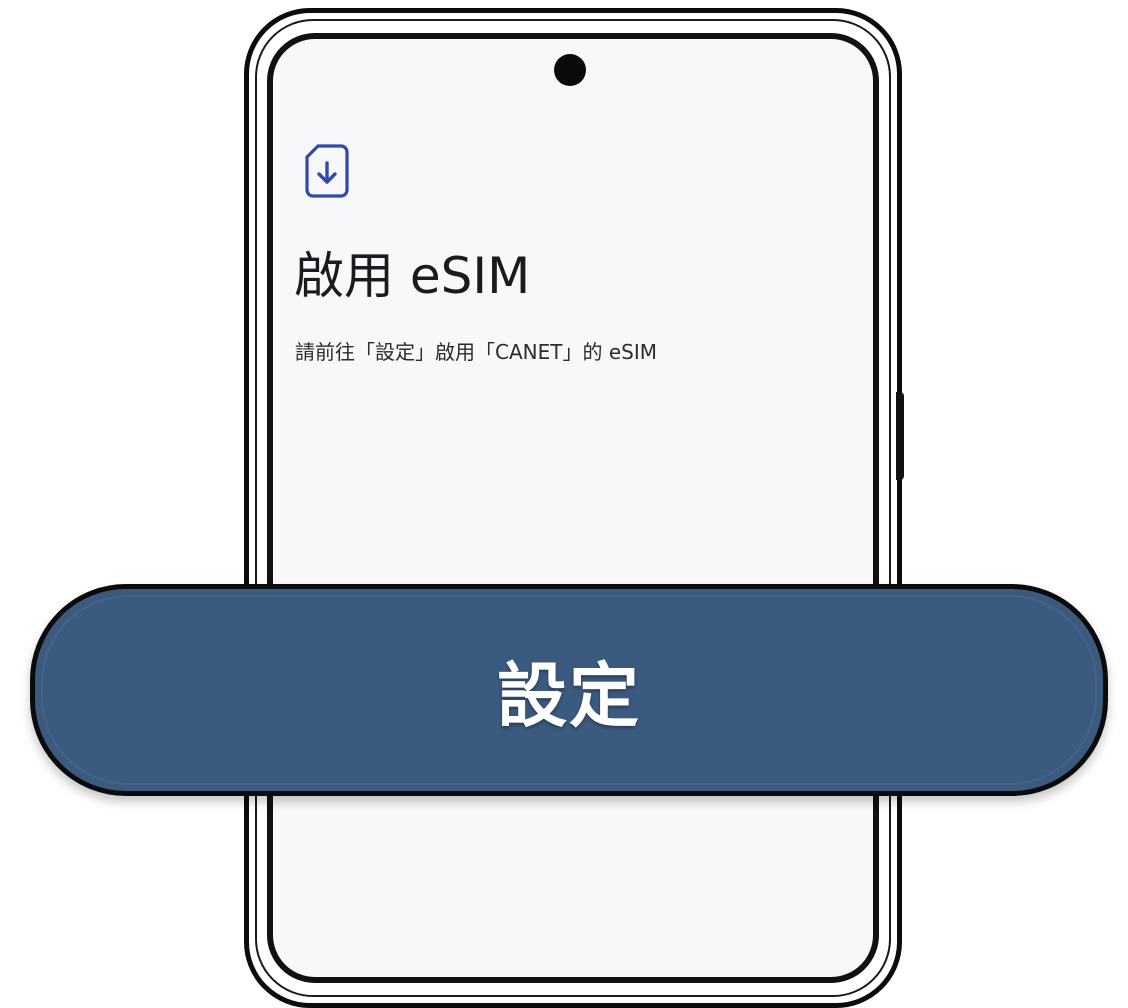 This screenshot has height=1008, width=1128. I want to click on front-camera, so click(570, 70).